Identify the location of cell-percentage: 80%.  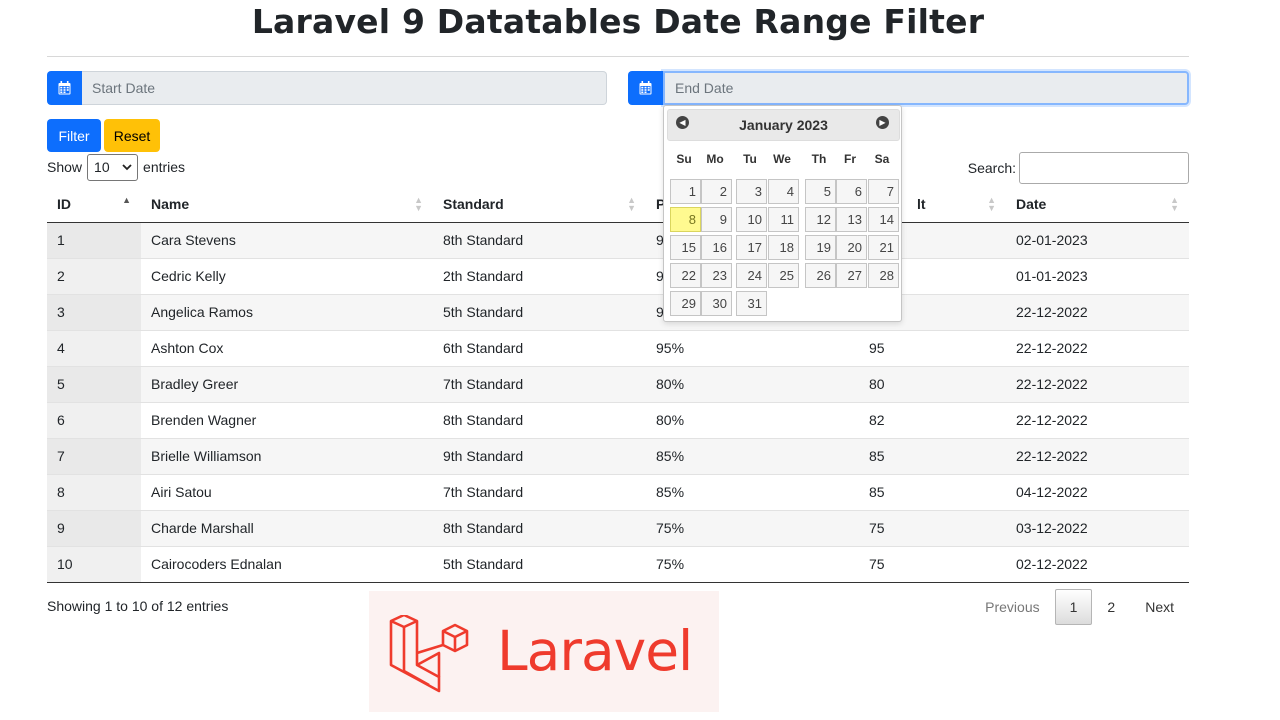
(752, 419).